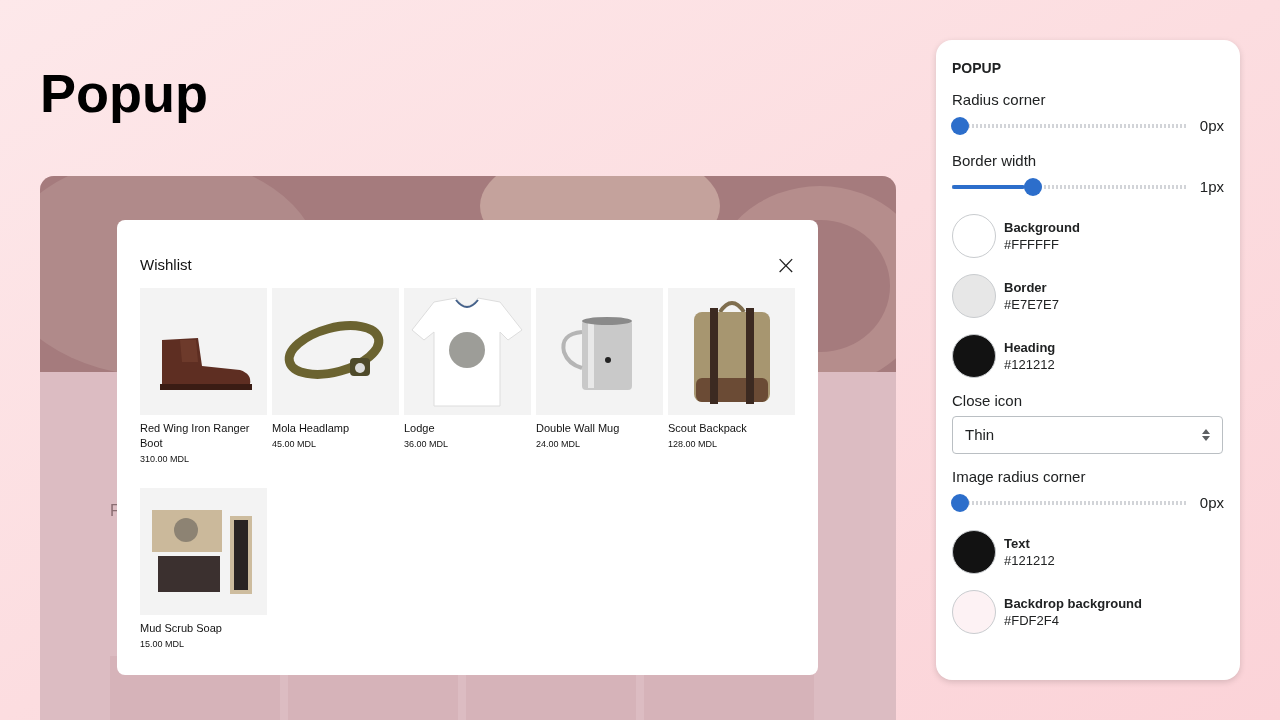 The height and width of the screenshot is (720, 1280). Describe the element at coordinates (1206, 435) in the screenshot. I see `sort-arrows-icon` at that location.